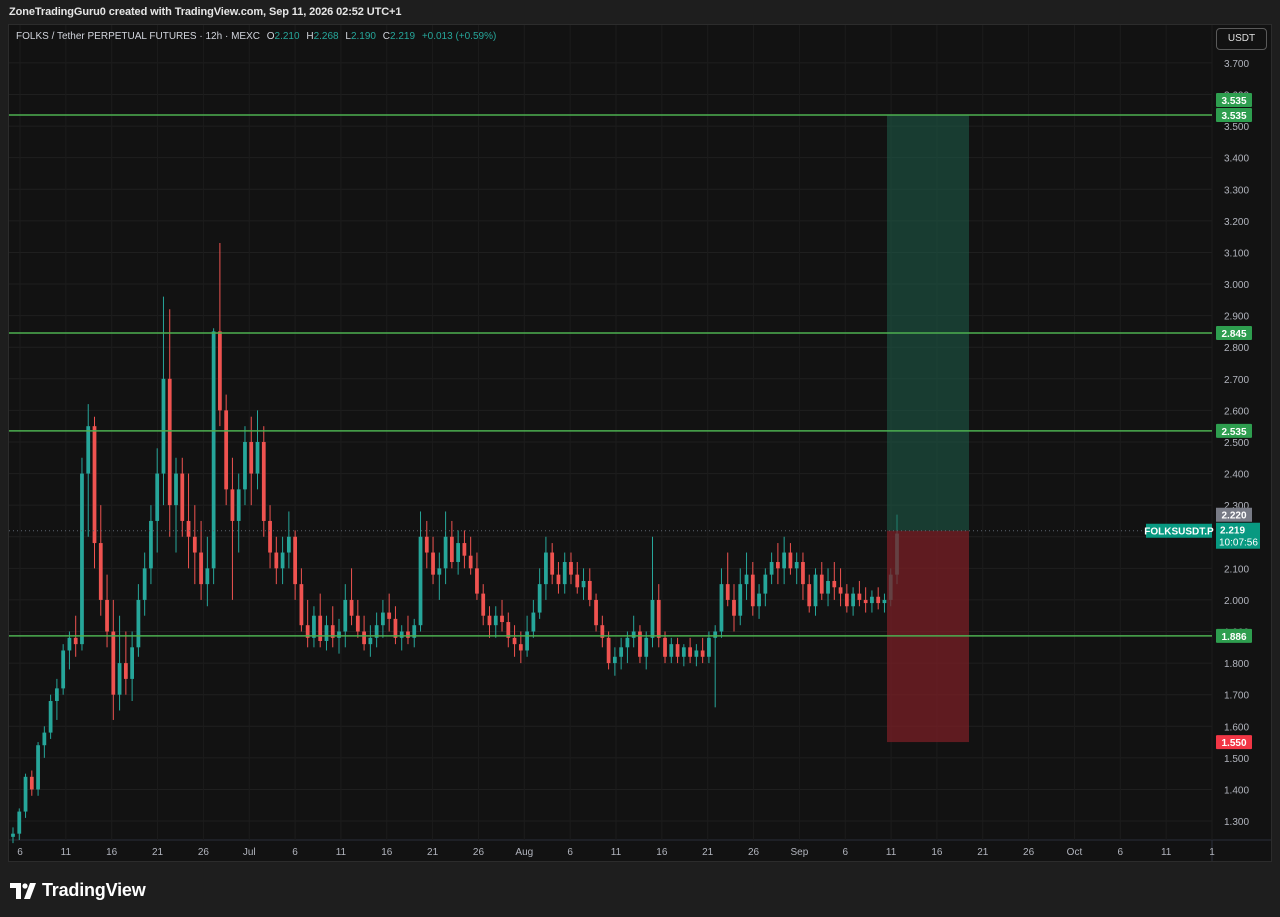 The width and height of the screenshot is (1280, 917). I want to click on x-tick-label: 16, so click(387, 852).